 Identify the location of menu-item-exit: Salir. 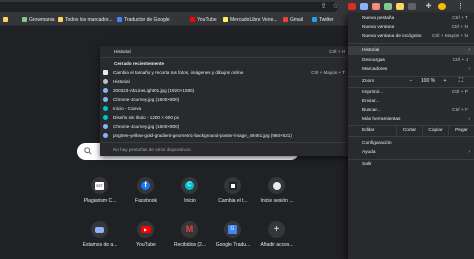
(411, 164).